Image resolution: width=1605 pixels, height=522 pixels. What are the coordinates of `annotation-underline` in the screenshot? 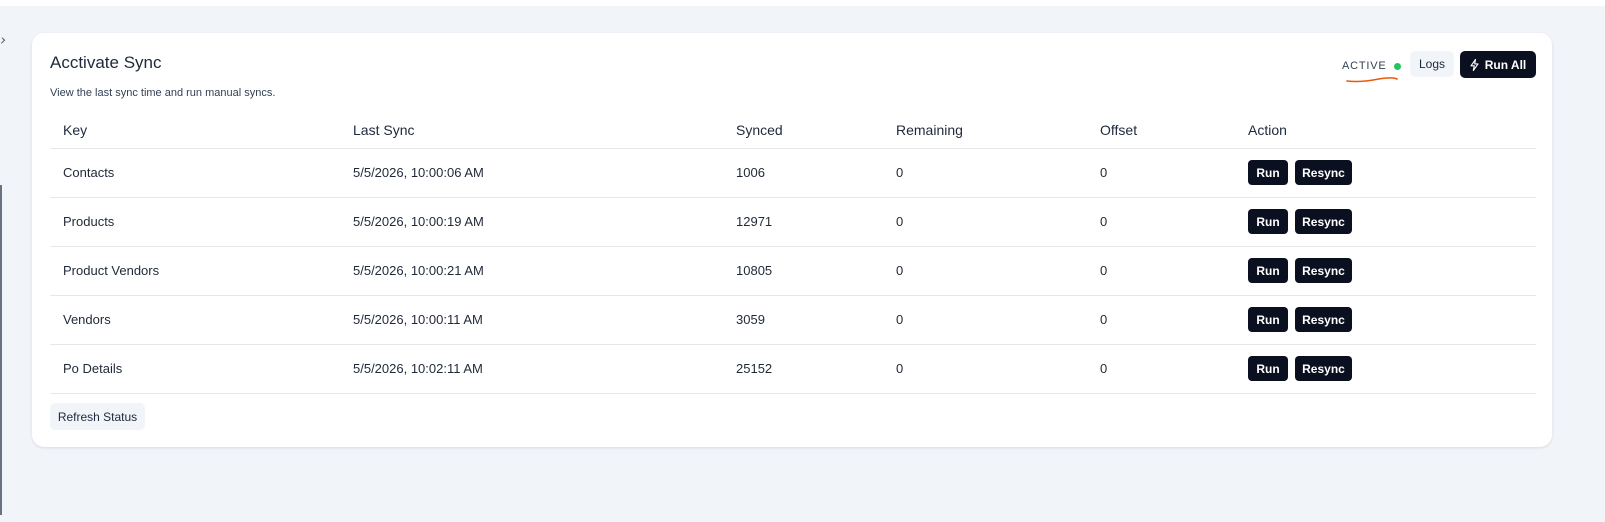 It's located at (1372, 80).